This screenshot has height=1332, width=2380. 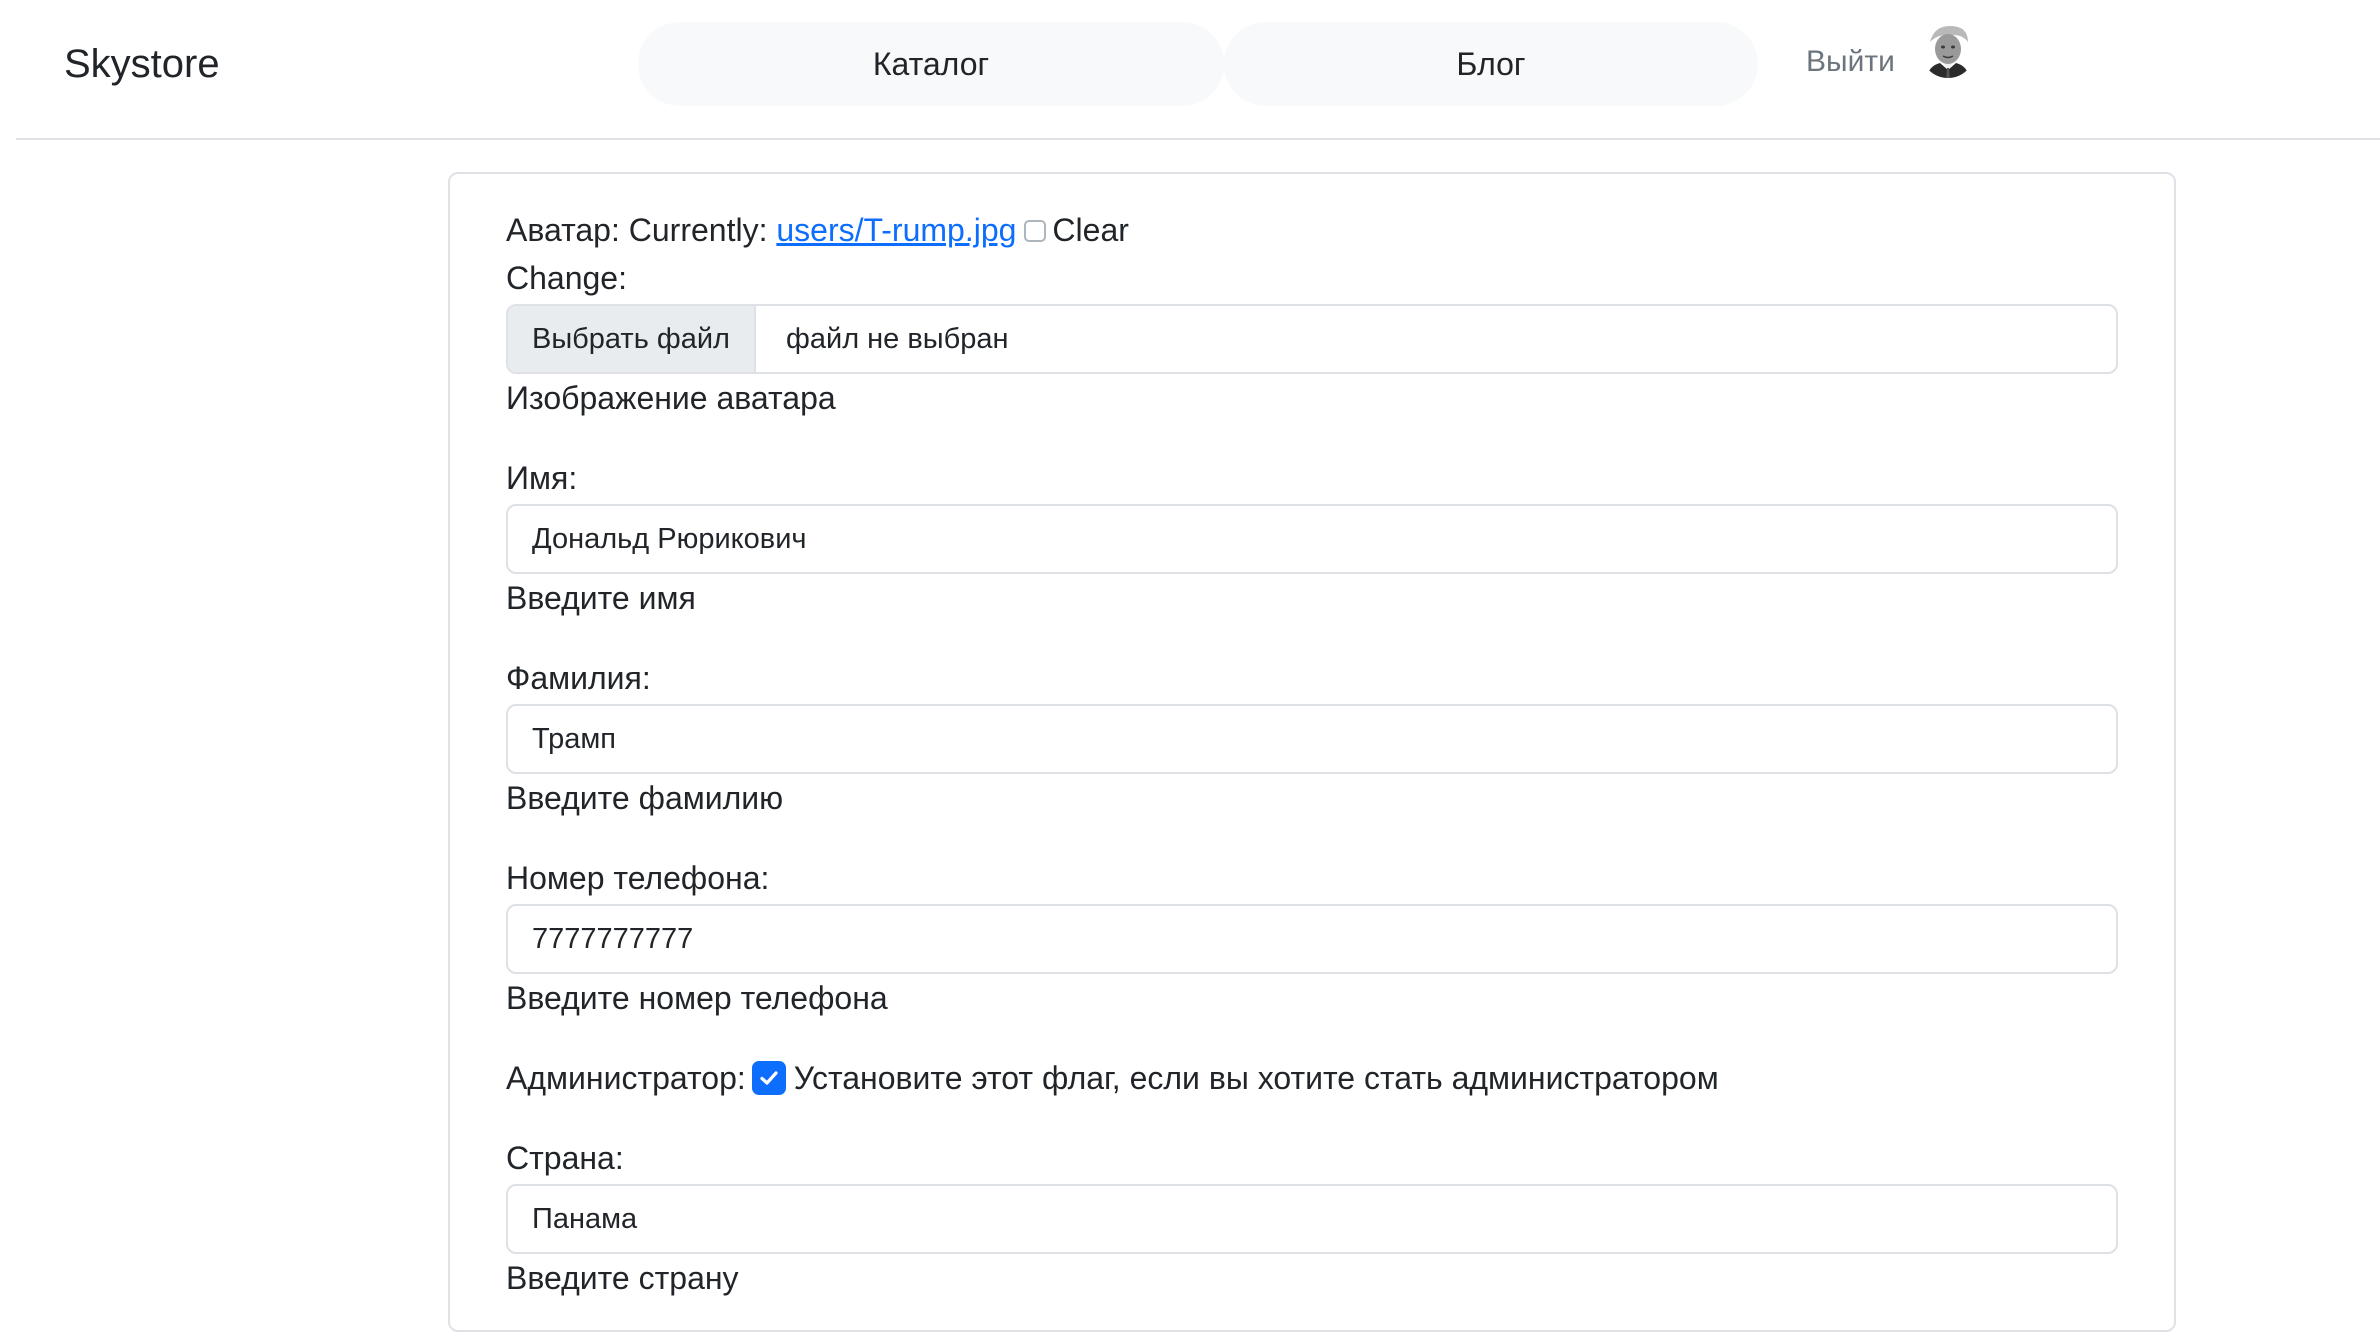 What do you see at coordinates (645, 798) in the screenshot?
I see `last-name-help-text: Введите фамилию` at bounding box center [645, 798].